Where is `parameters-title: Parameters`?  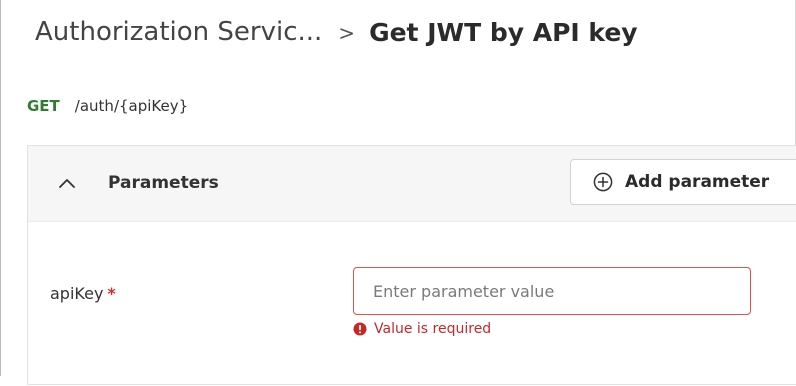 parameters-title: Parameters is located at coordinates (163, 183).